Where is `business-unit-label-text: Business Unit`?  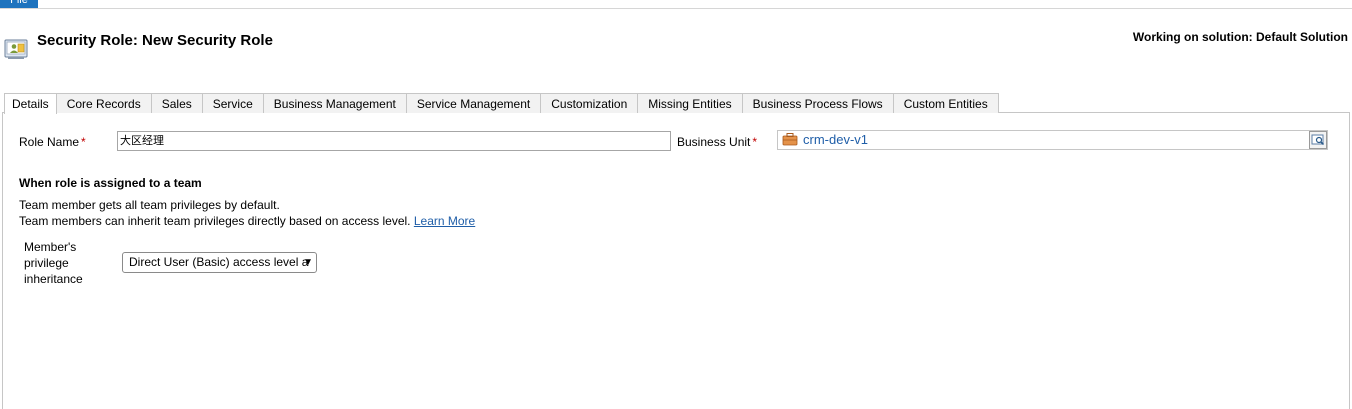 business-unit-label-text: Business Unit is located at coordinates (714, 142).